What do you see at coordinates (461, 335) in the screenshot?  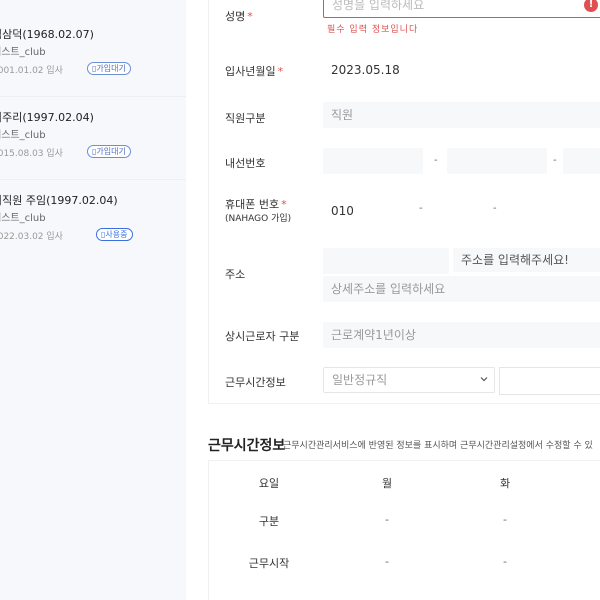 I see `regular-worker-input: 근로계약1년이상` at bounding box center [461, 335].